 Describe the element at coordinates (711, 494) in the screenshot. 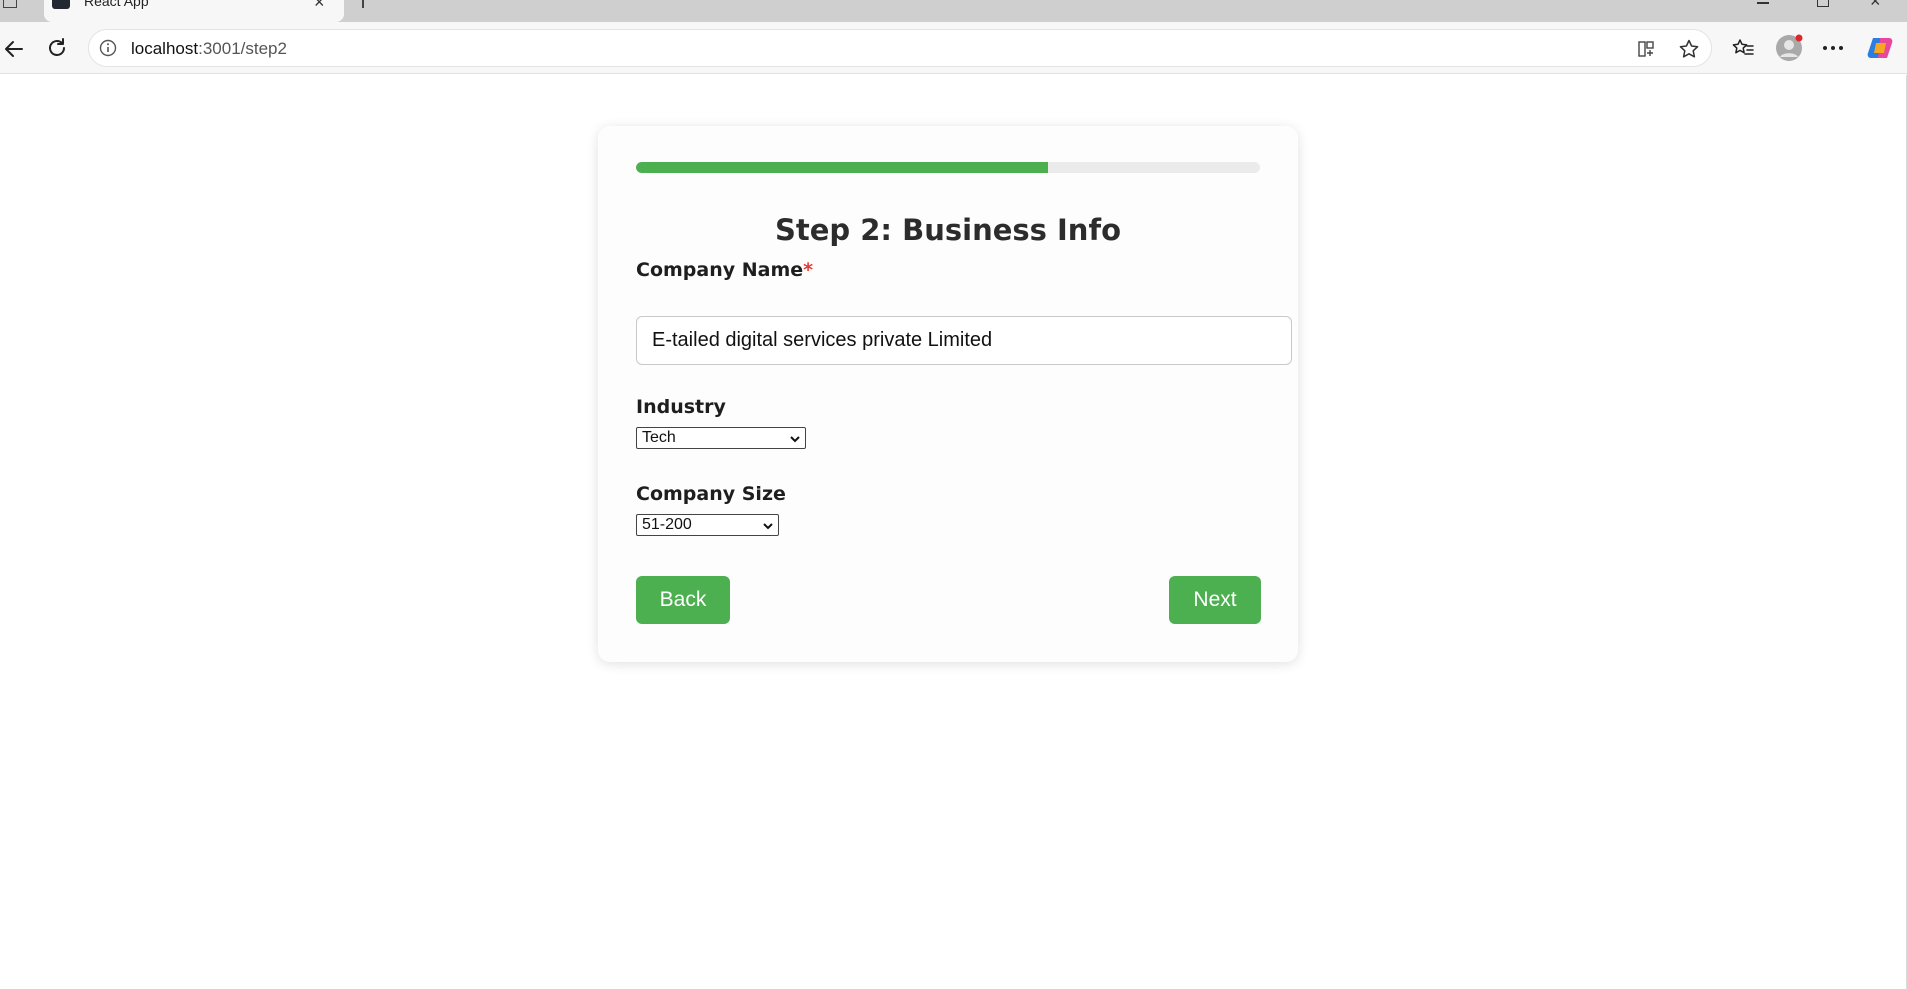

I see `company-size-label: Company Size` at that location.